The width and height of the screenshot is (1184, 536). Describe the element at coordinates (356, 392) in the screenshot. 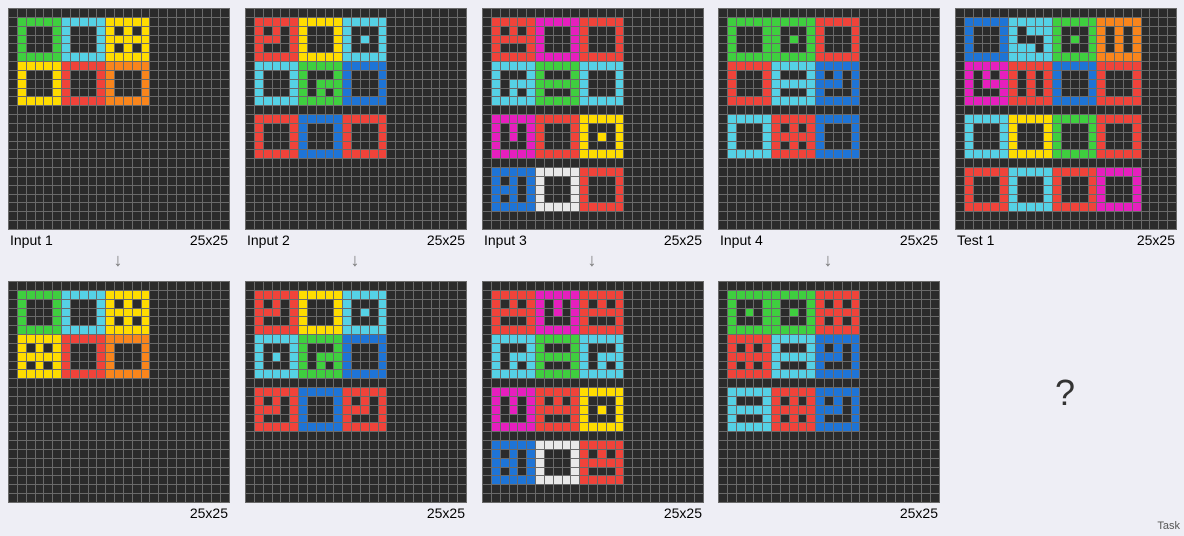

I see `output-2-grid` at that location.